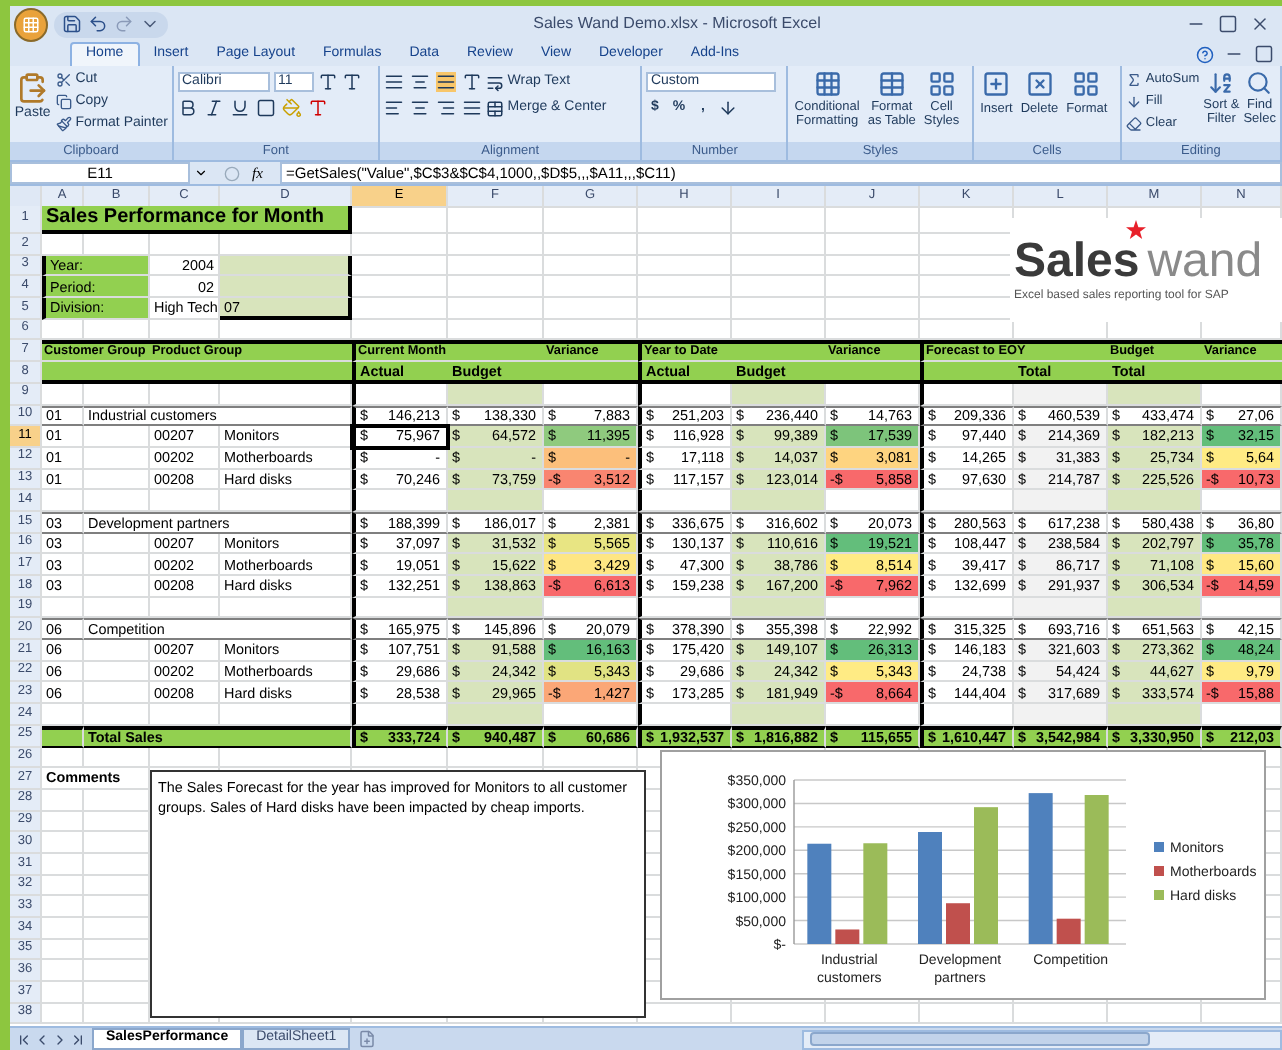 The width and height of the screenshot is (1282, 1050). I want to click on logo-word: wand, so click(1205, 262).